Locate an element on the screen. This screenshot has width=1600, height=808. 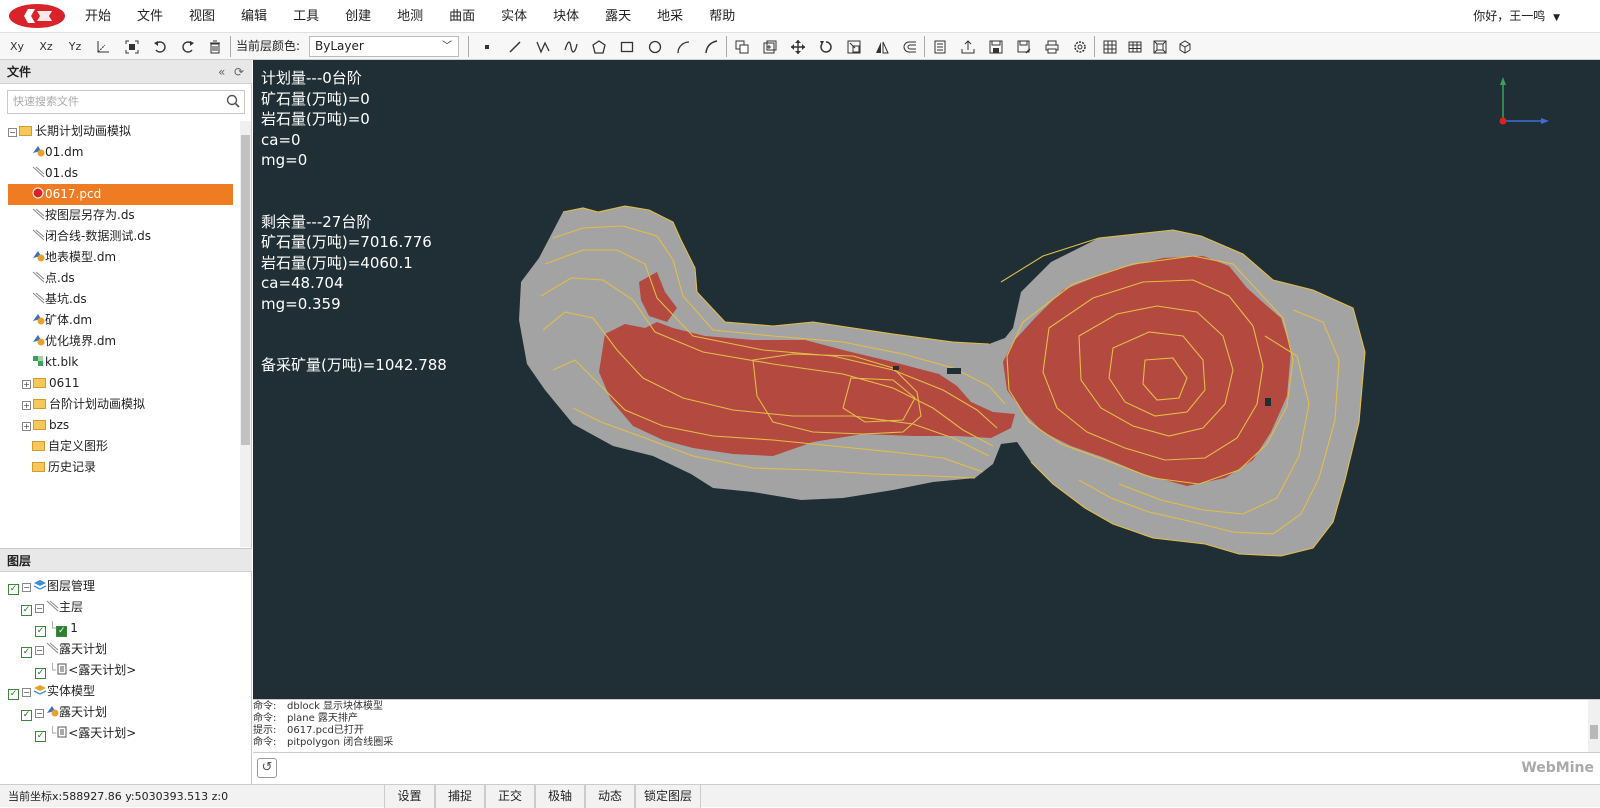
layer-solid-openpit-plan: ✓ − 露天计划 is located at coordinates (64, 712).